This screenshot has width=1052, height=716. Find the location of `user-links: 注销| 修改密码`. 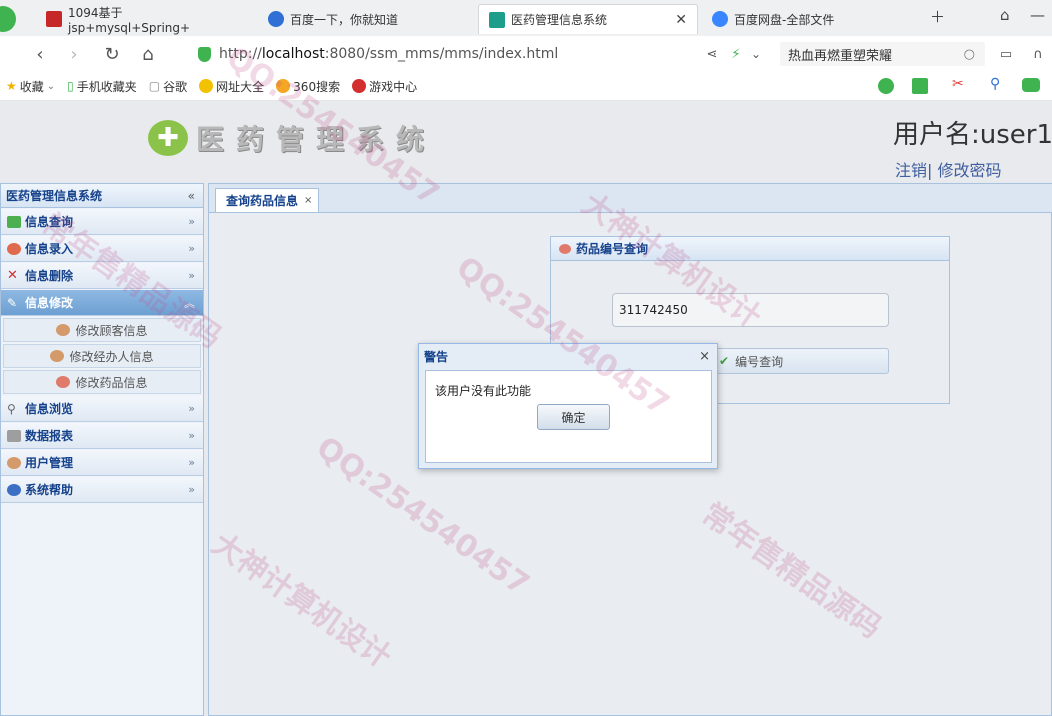

user-links: 注销| 修改密码 is located at coordinates (948, 169).